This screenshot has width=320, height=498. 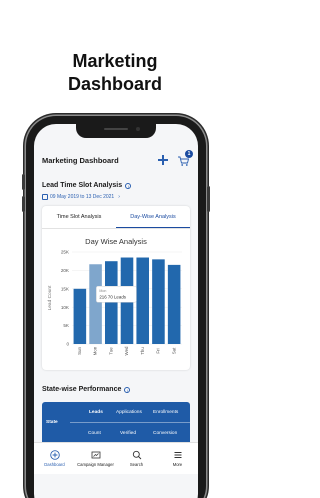 What do you see at coordinates (67, 344) in the screenshot?
I see `y-tick-label: 0` at bounding box center [67, 344].